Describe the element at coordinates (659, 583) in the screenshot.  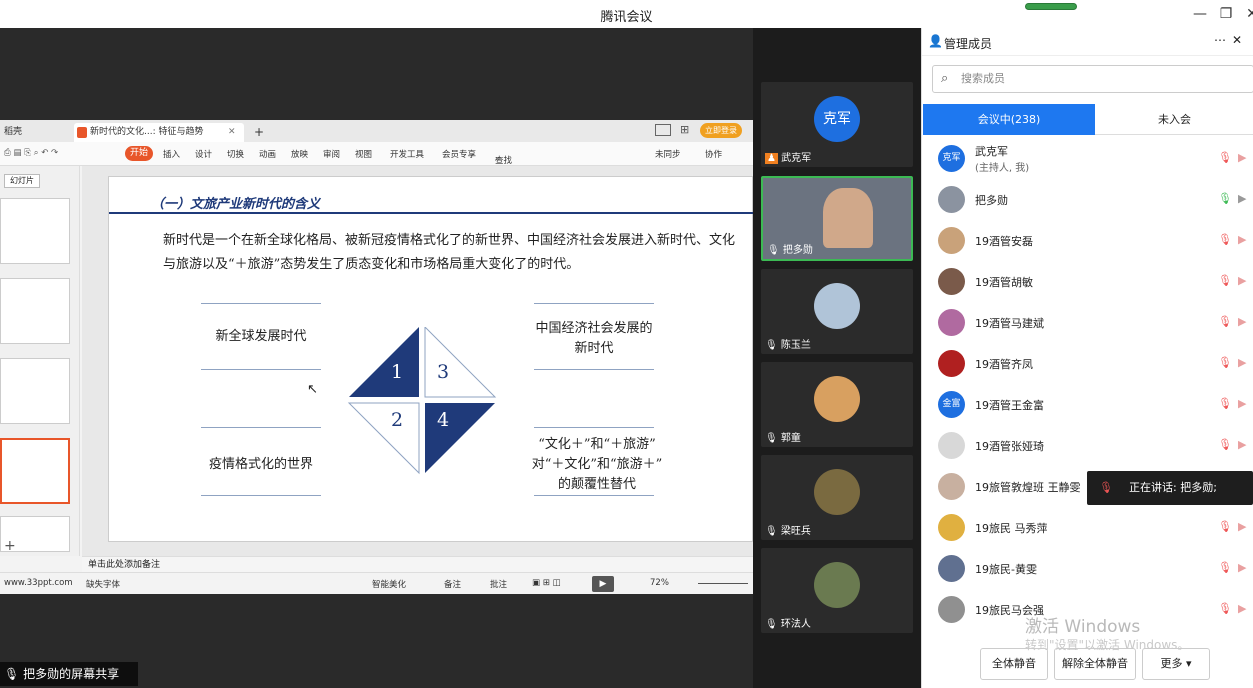
I see `zoom-level: 72%` at that location.